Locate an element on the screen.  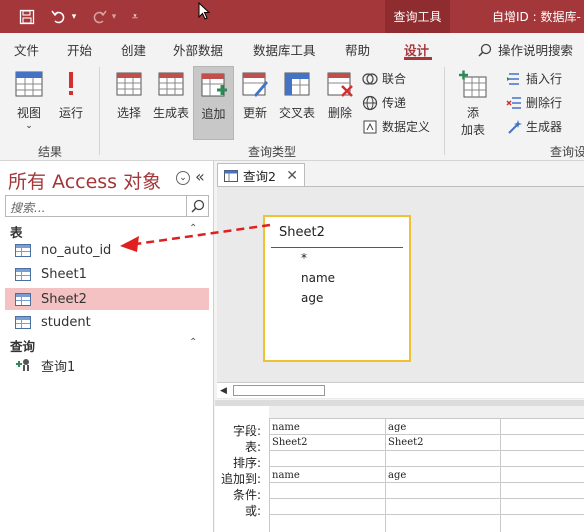
grid-cell-append-to: age is located at coordinates (397, 475).